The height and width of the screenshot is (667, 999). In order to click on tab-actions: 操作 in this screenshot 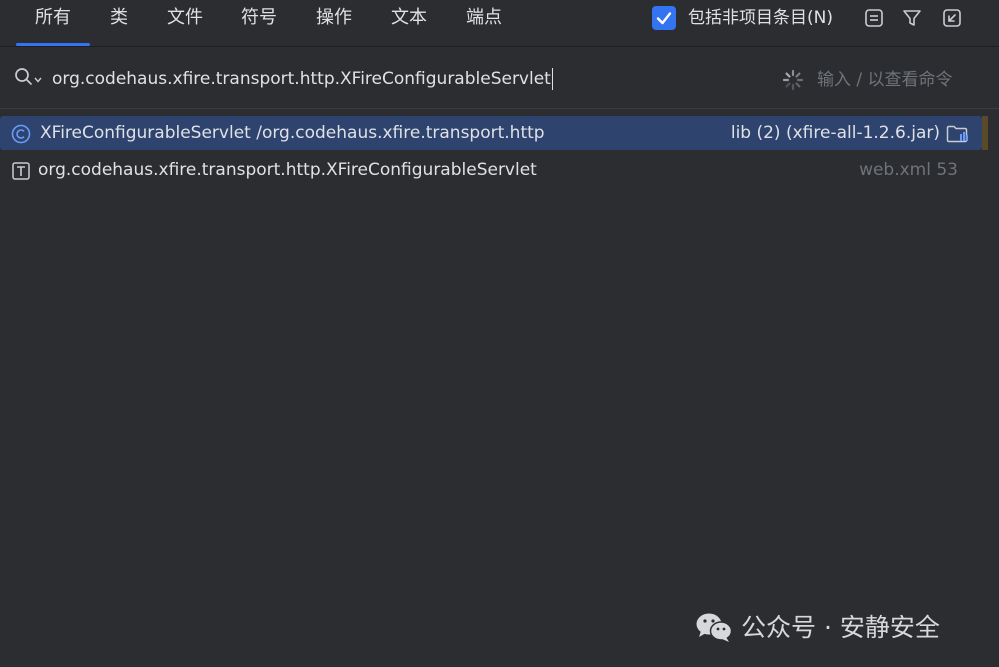, I will do `click(334, 23)`.